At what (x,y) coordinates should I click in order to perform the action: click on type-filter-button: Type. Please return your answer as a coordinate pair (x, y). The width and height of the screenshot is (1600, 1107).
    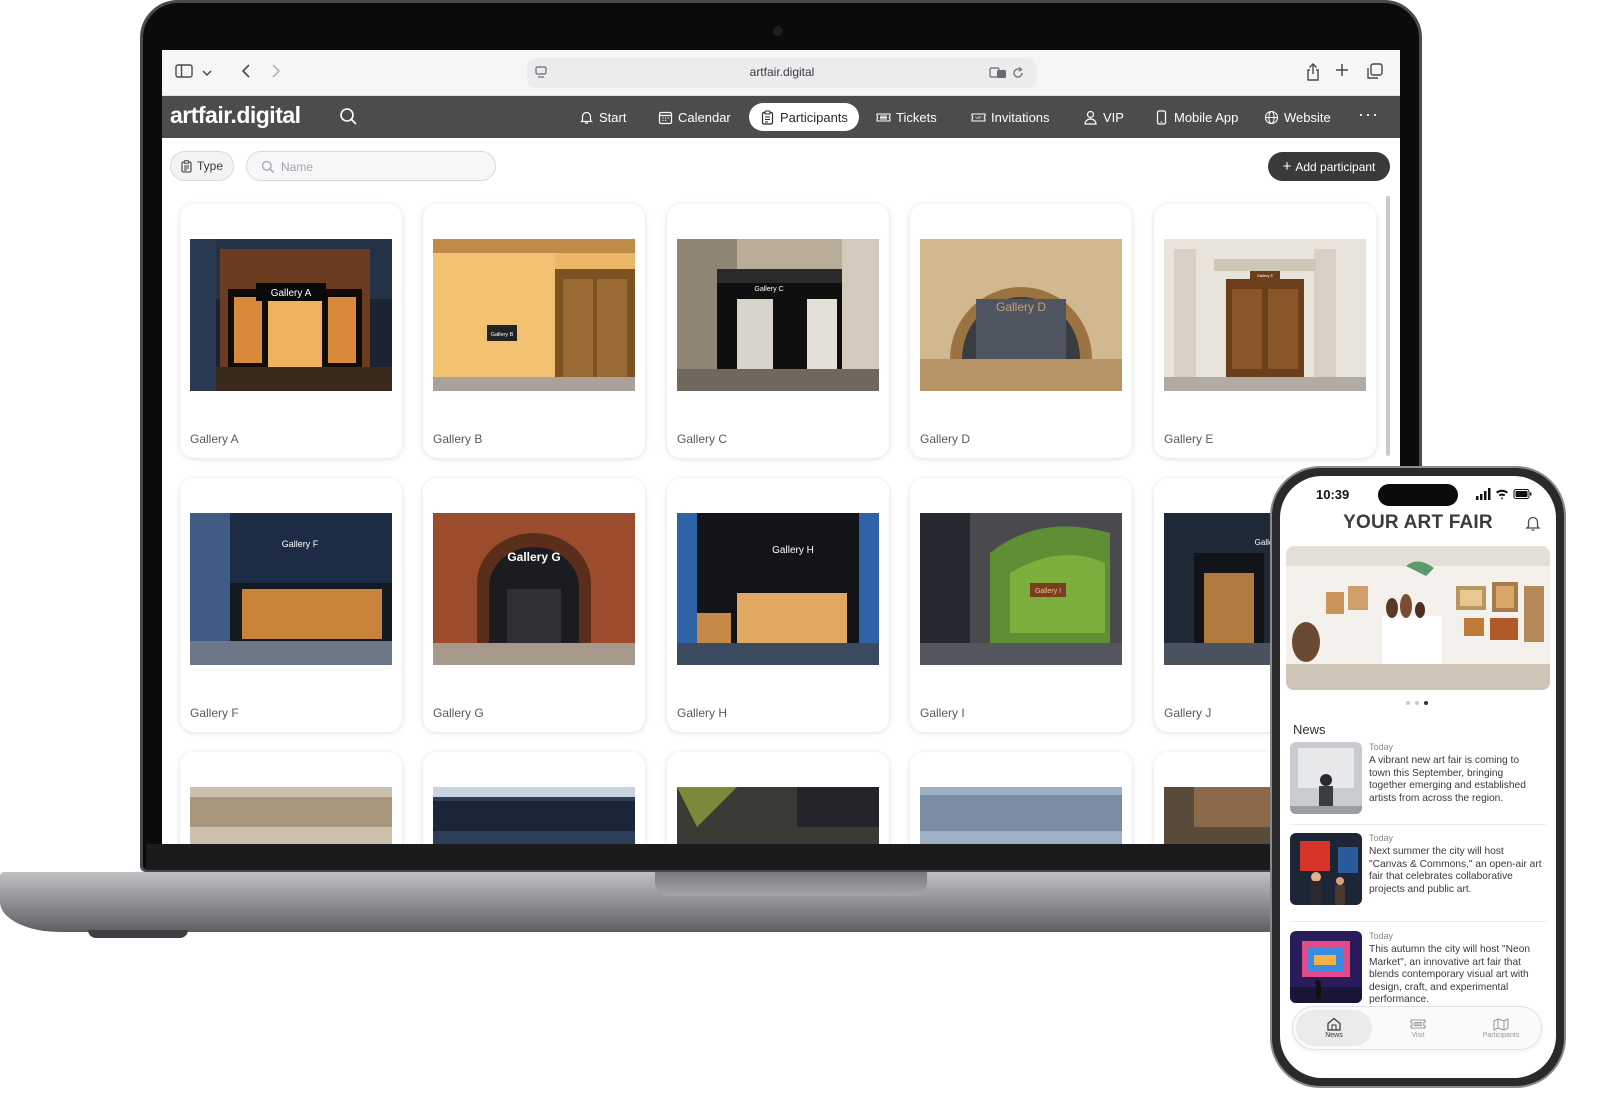
    Looking at the image, I should click on (202, 166).